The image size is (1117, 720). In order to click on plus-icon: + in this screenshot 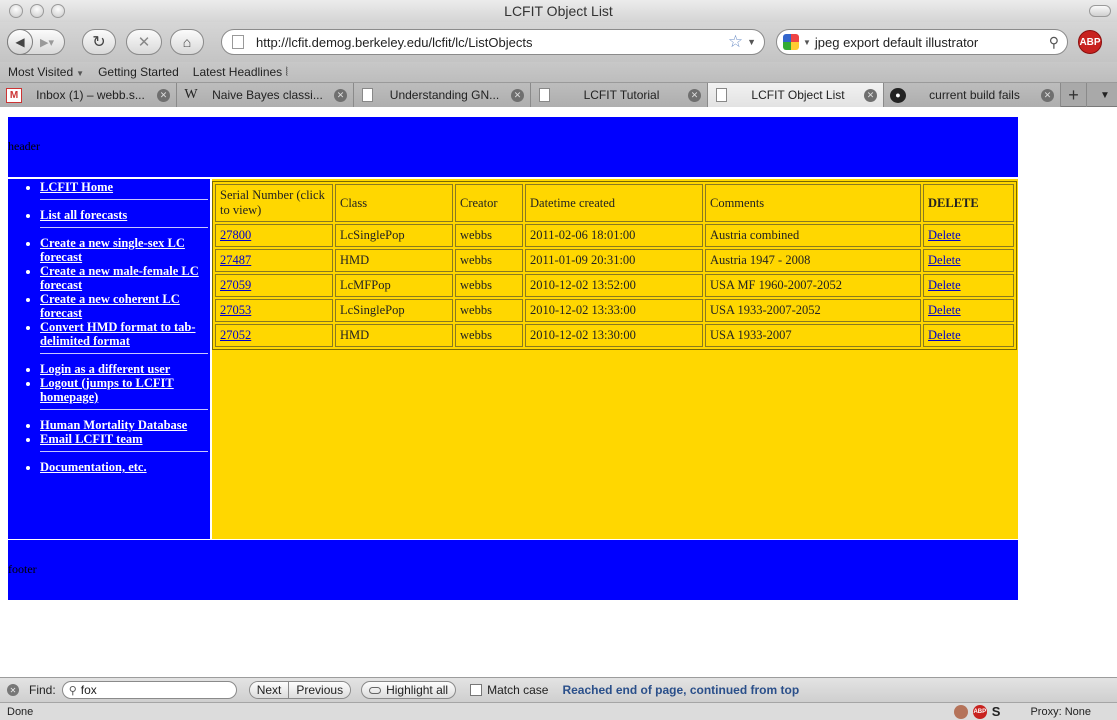, I will do `click(1073, 94)`.